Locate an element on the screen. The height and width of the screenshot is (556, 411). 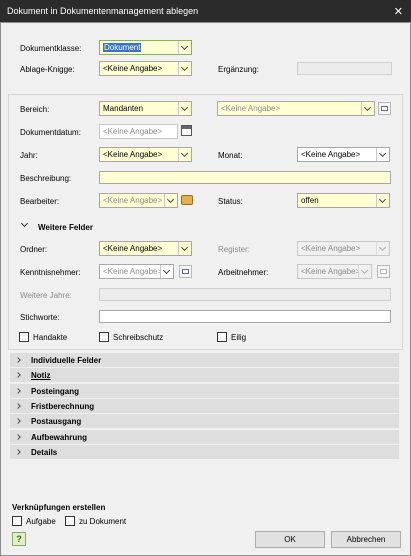
close-icon: ✕ is located at coordinates (398, 11).